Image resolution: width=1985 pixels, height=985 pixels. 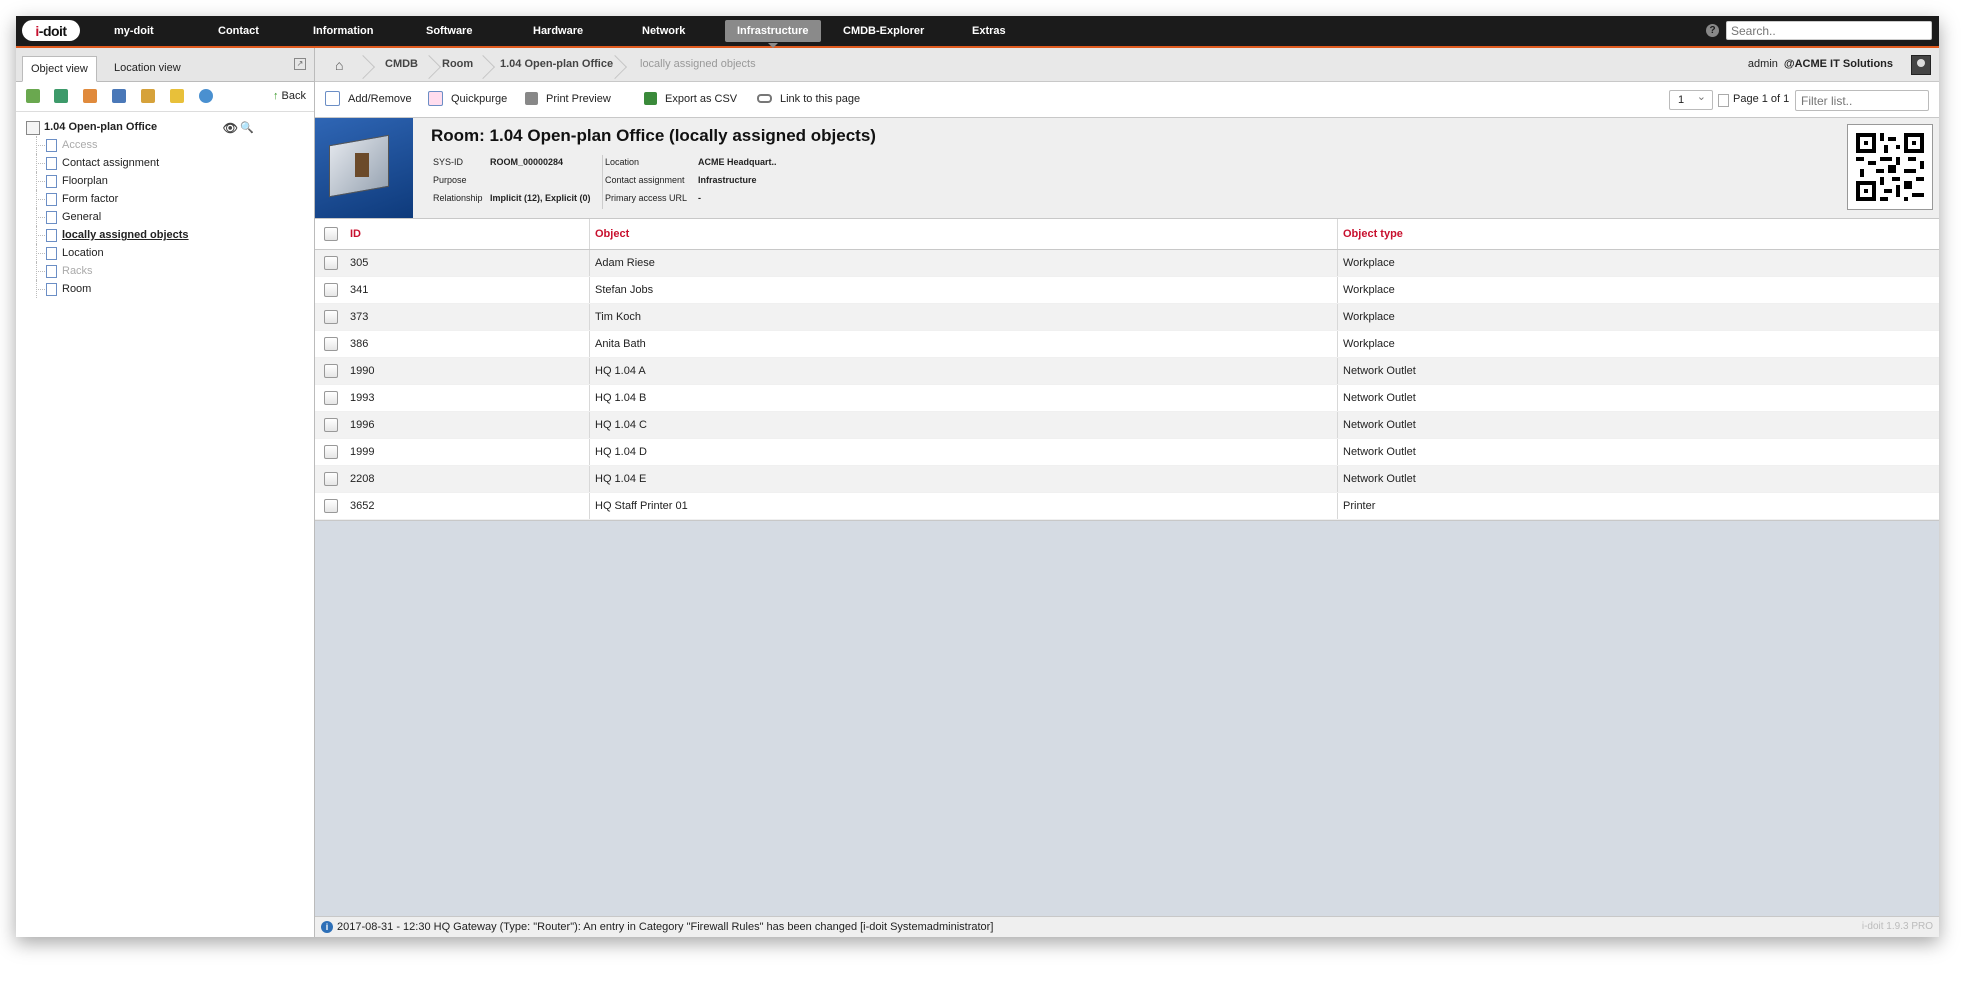 What do you see at coordinates (620, 398) in the screenshot?
I see `cell-object: HQ 1.04 B` at bounding box center [620, 398].